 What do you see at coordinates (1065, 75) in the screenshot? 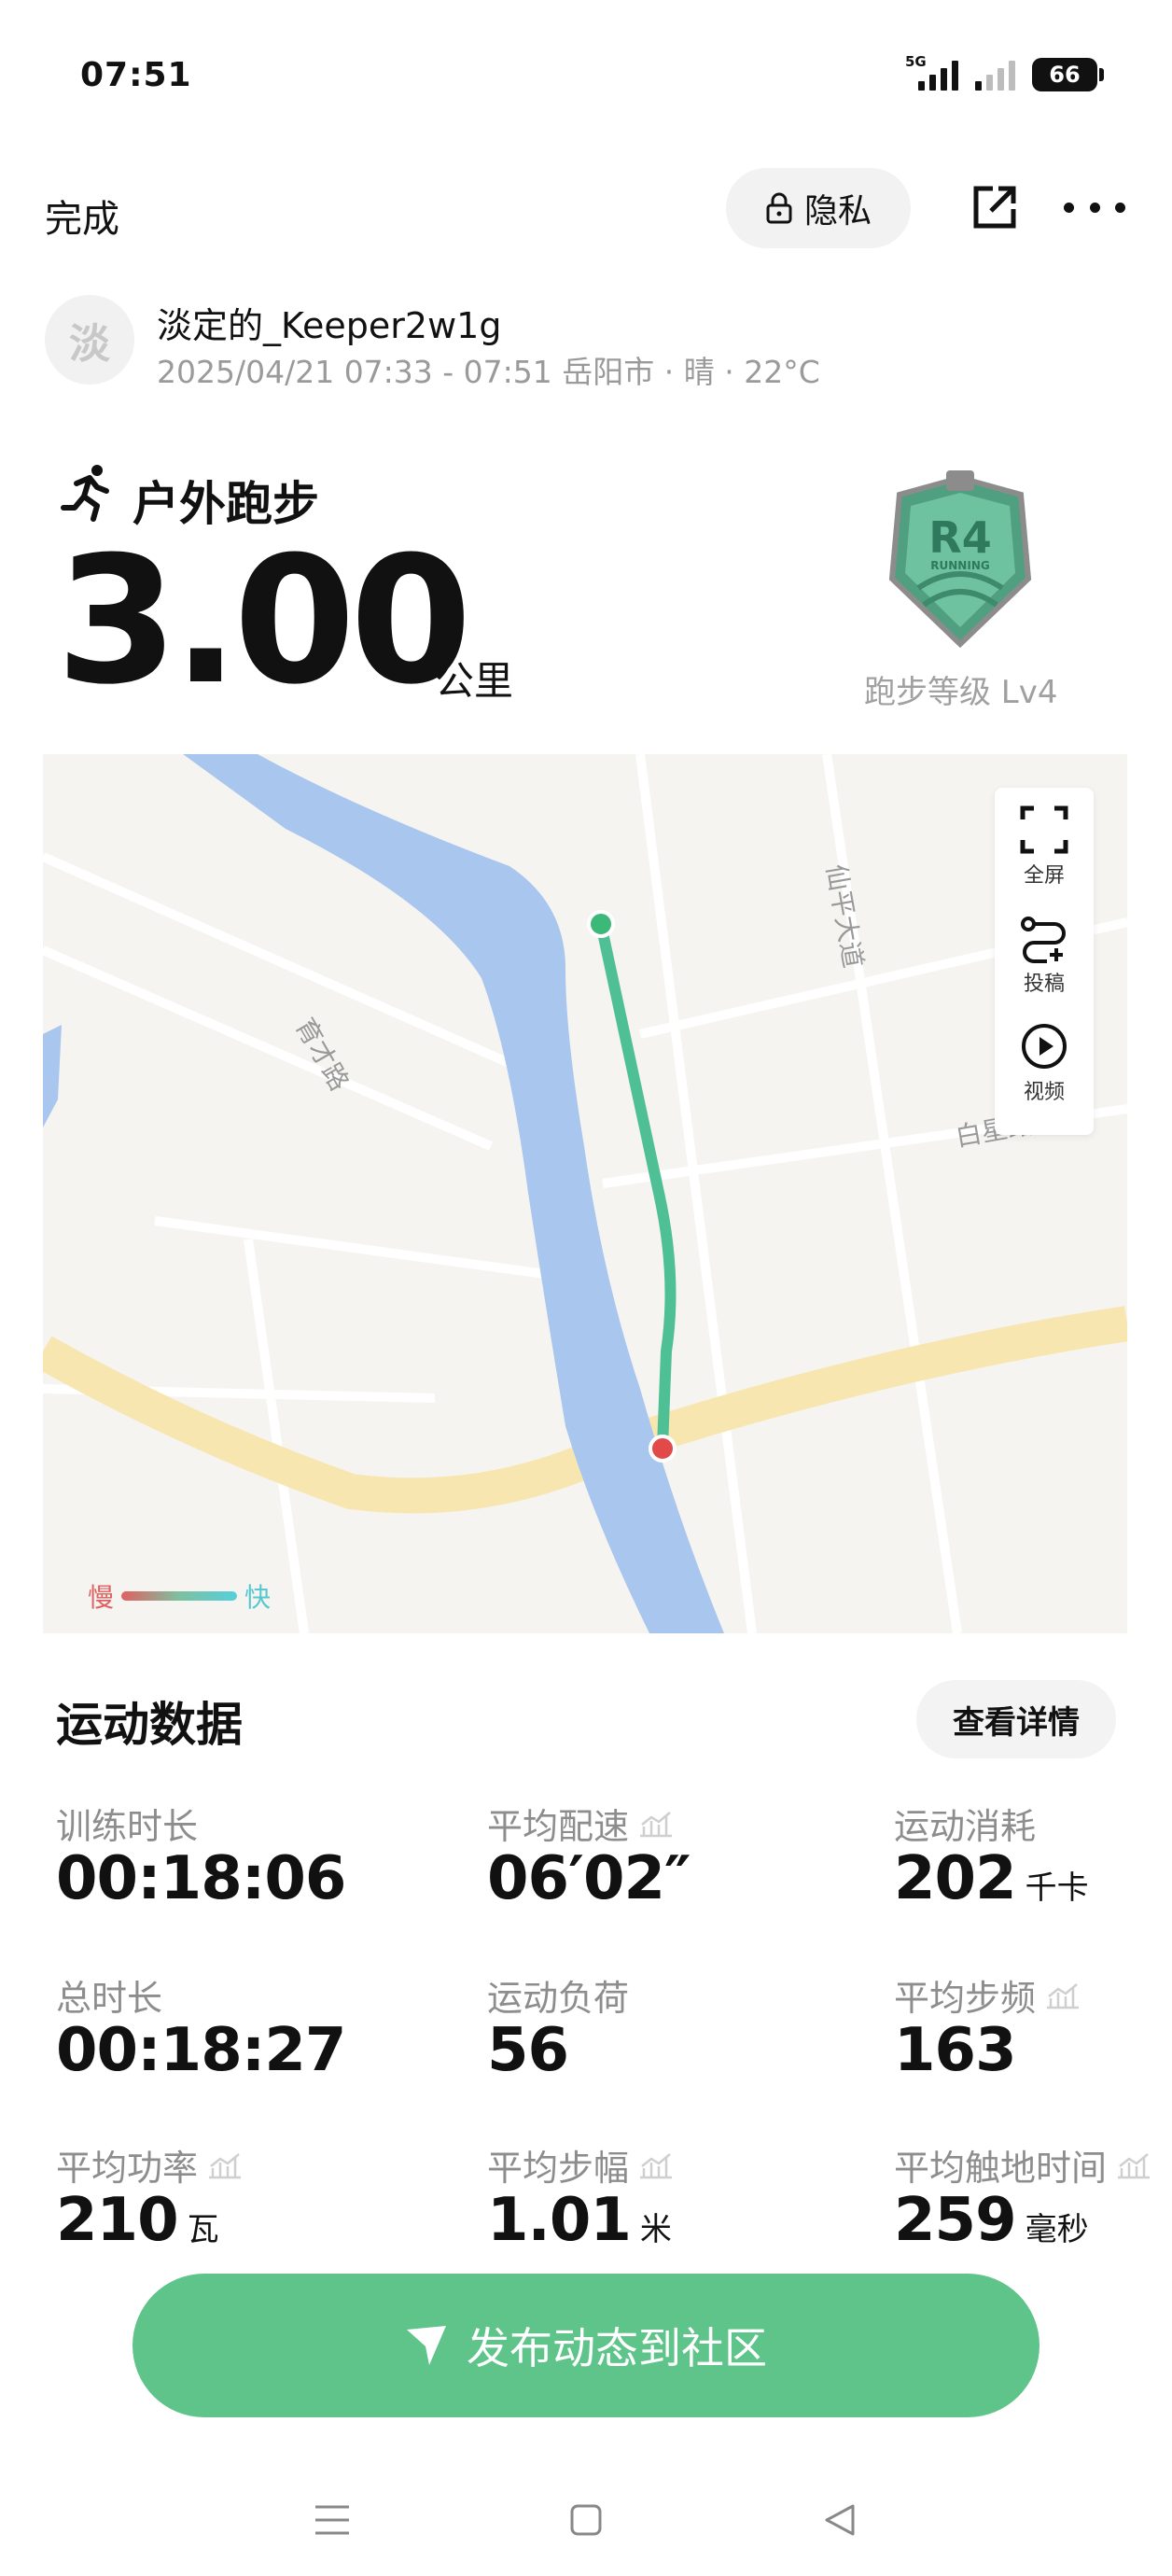
I see `battery-level: 66` at bounding box center [1065, 75].